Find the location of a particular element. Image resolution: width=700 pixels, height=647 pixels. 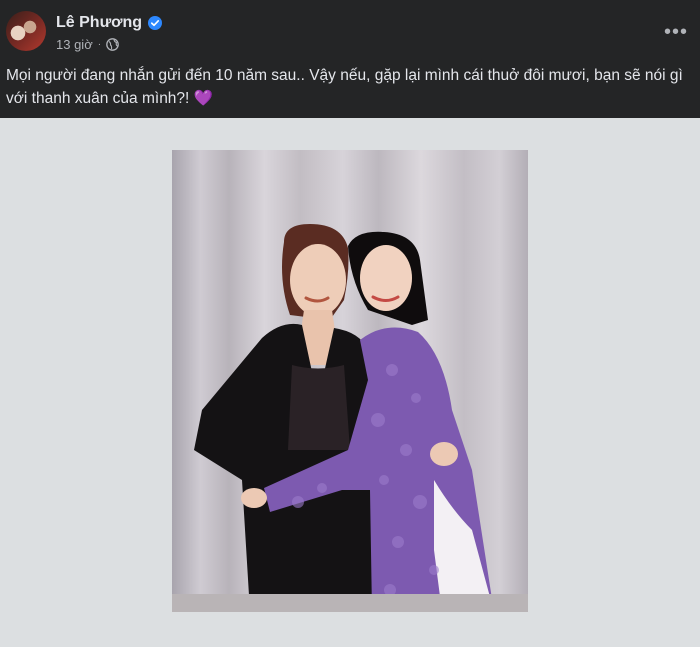

author-row: Lê Phương is located at coordinates (109, 23).